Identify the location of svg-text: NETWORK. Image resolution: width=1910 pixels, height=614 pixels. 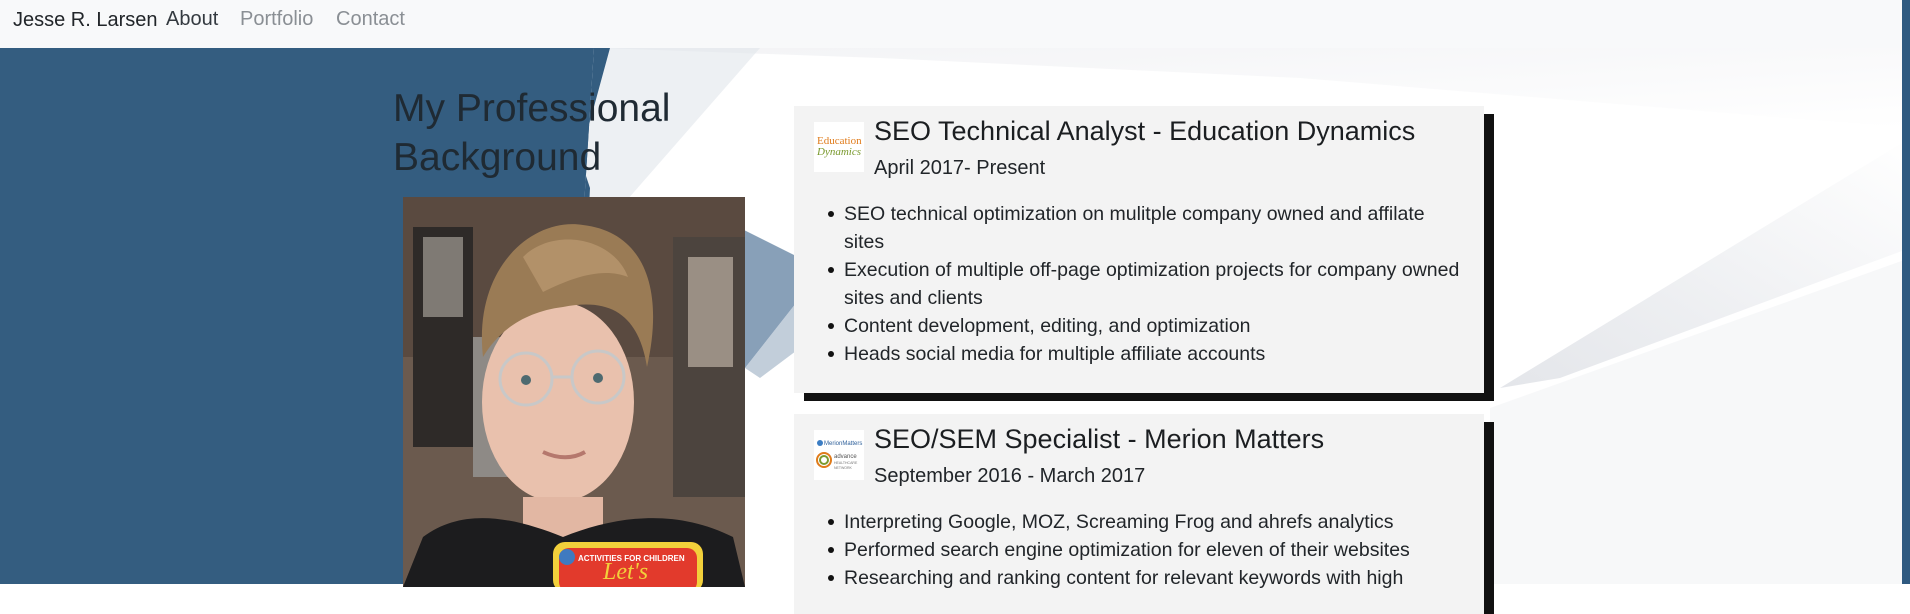
(843, 468).